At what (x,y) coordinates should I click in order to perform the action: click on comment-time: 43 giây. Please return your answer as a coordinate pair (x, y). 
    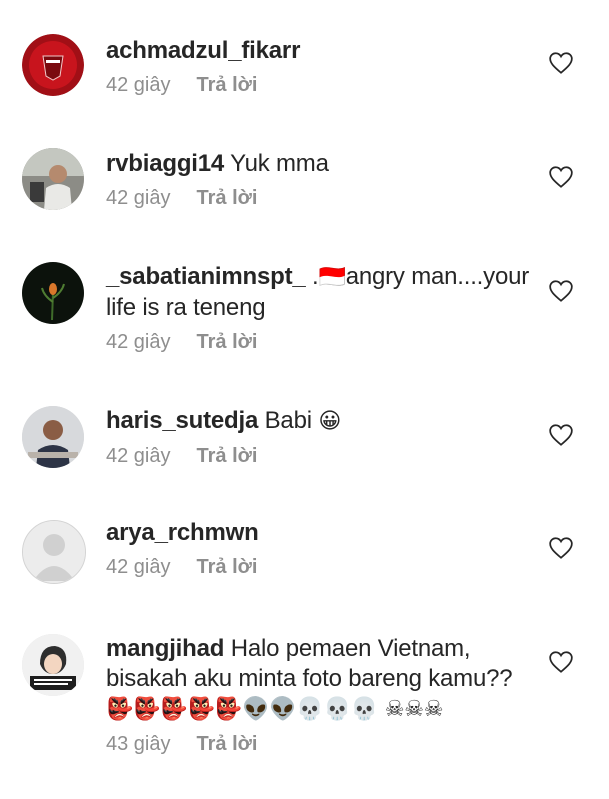
    Looking at the image, I should click on (138, 744).